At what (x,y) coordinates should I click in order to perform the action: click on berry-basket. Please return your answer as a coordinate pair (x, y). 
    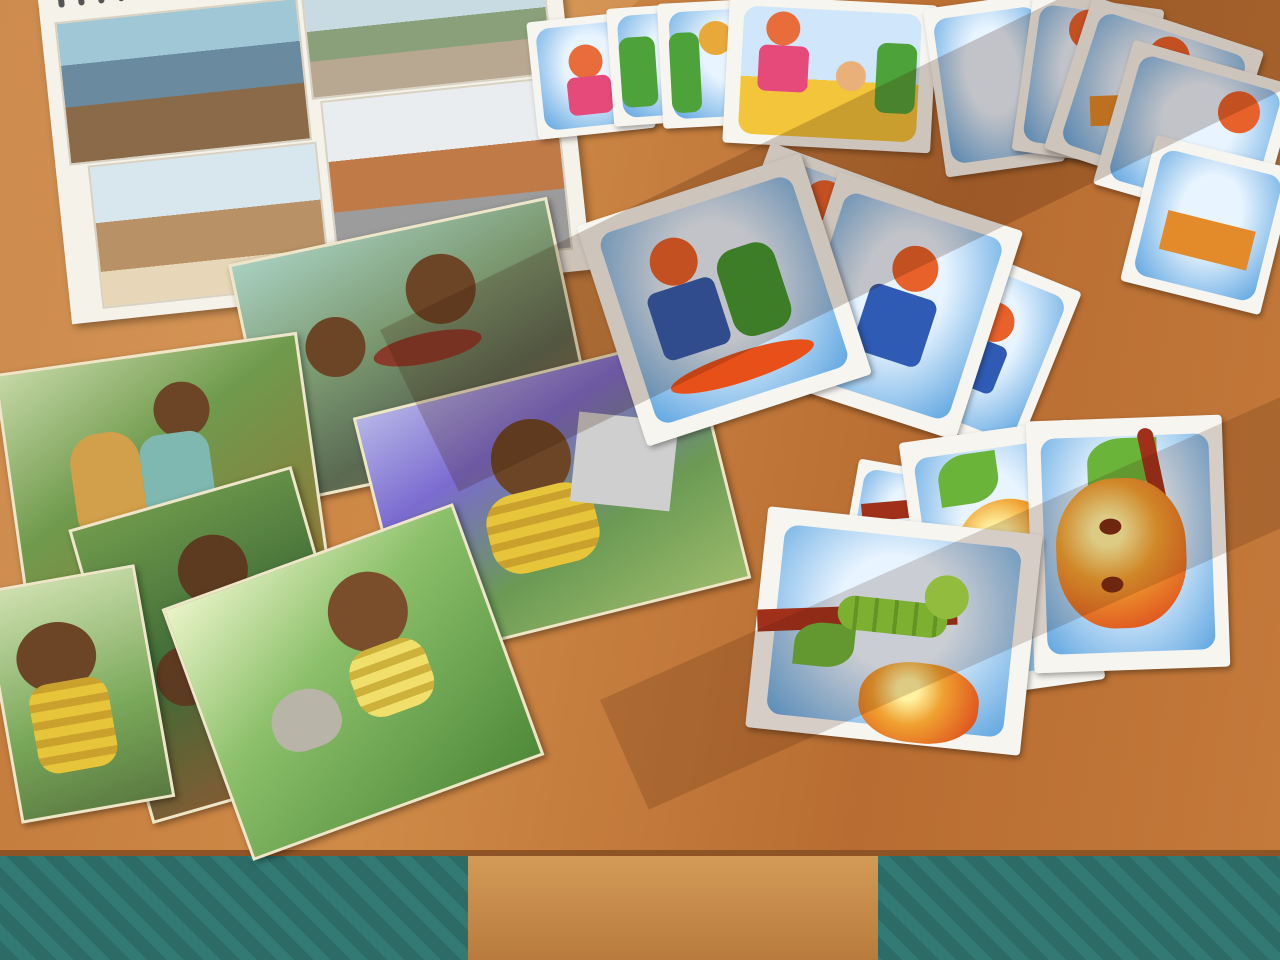
    Looking at the image, I should click on (427, 347).